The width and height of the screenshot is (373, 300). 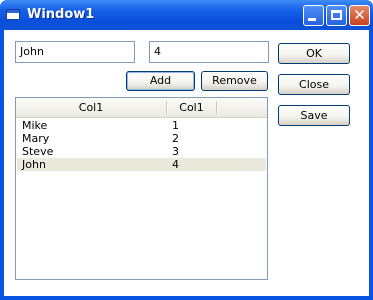 What do you see at coordinates (175, 125) in the screenshot?
I see `cell-number: 1` at bounding box center [175, 125].